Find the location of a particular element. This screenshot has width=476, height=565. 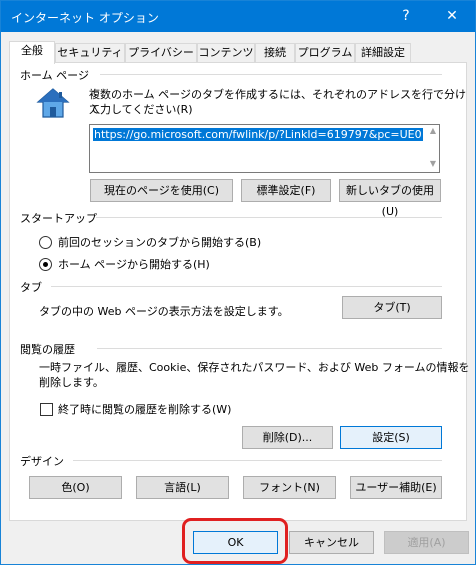

help-button: ? is located at coordinates (406, 16).